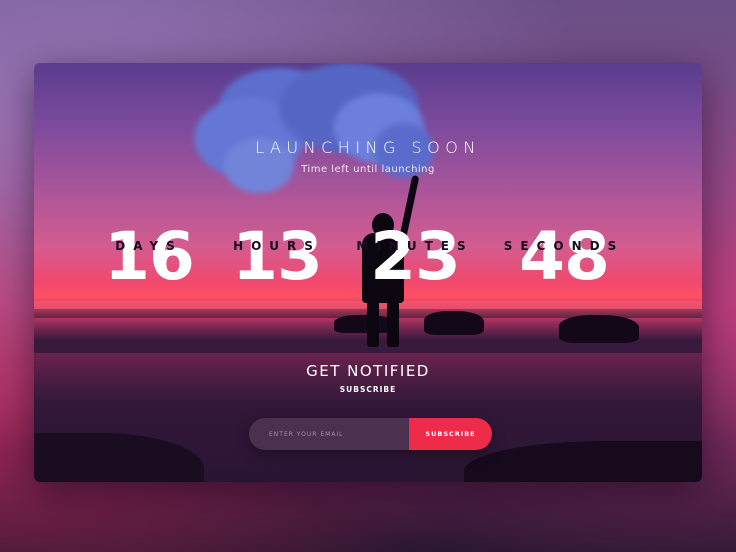 The width and height of the screenshot is (736, 552). What do you see at coordinates (368, 147) in the screenshot?
I see `page-title: LAUNCHING SOON` at bounding box center [368, 147].